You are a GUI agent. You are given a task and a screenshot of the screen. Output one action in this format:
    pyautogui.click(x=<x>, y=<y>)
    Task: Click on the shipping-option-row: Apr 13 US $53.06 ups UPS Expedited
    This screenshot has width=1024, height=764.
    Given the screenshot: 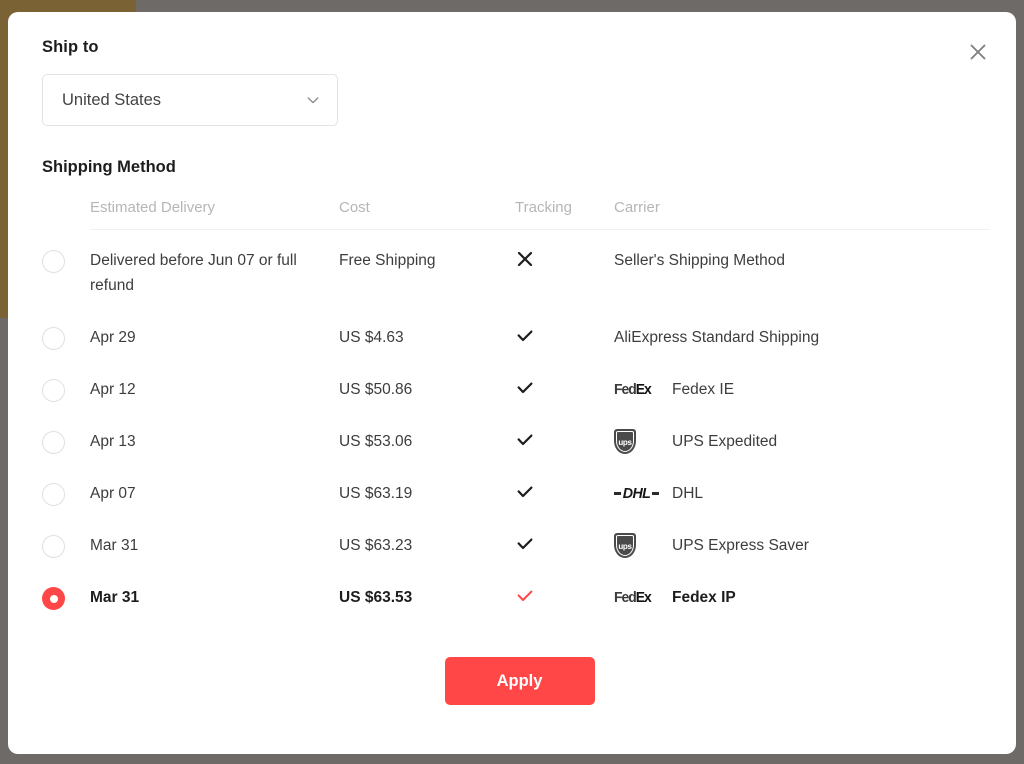 What is the action you would take?
    pyautogui.click(x=519, y=437)
    